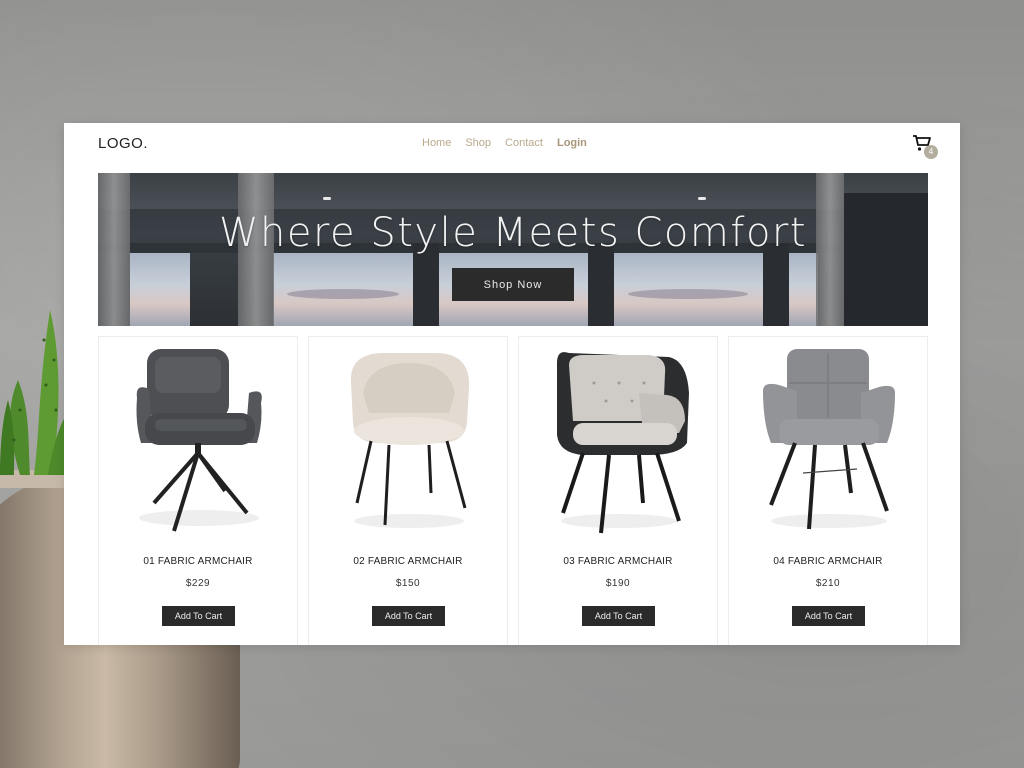  What do you see at coordinates (408, 561) in the screenshot?
I see `product-name: 02 FABRIC ARMCHAIR` at bounding box center [408, 561].